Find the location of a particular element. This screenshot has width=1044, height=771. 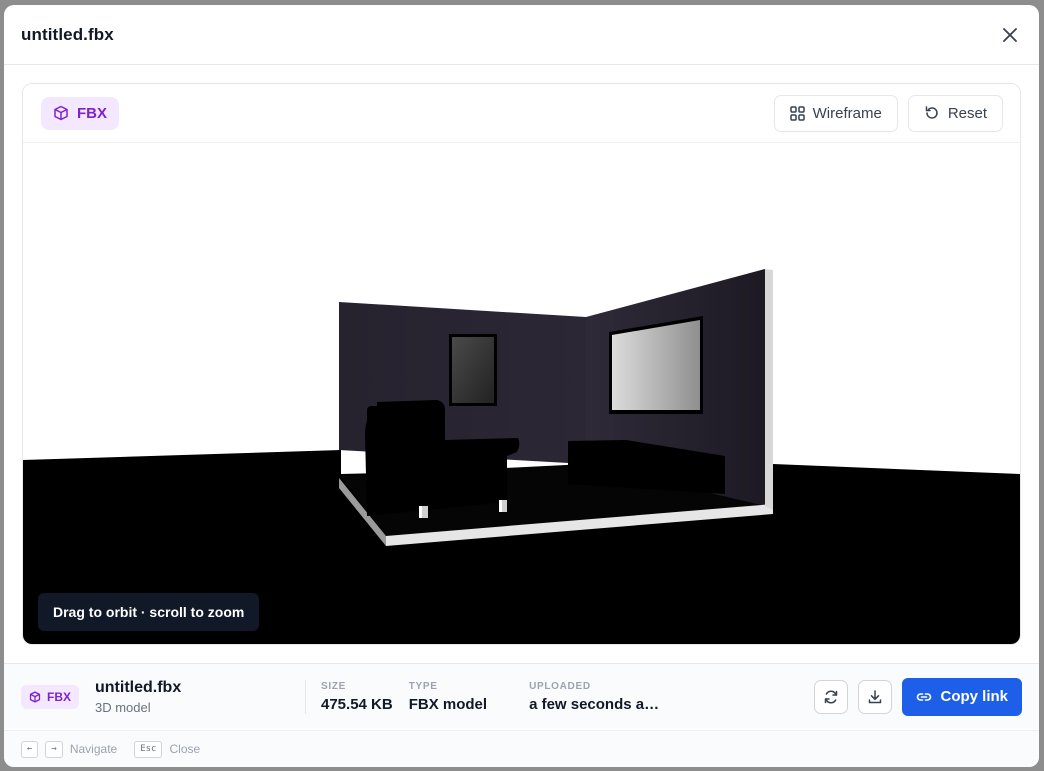

close-button is located at coordinates (1010, 35).